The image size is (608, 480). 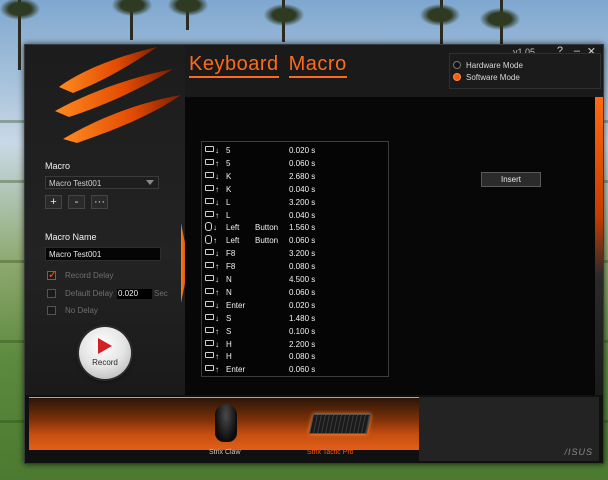 I want to click on strix-claw-mouse-image, so click(x=226, y=423).